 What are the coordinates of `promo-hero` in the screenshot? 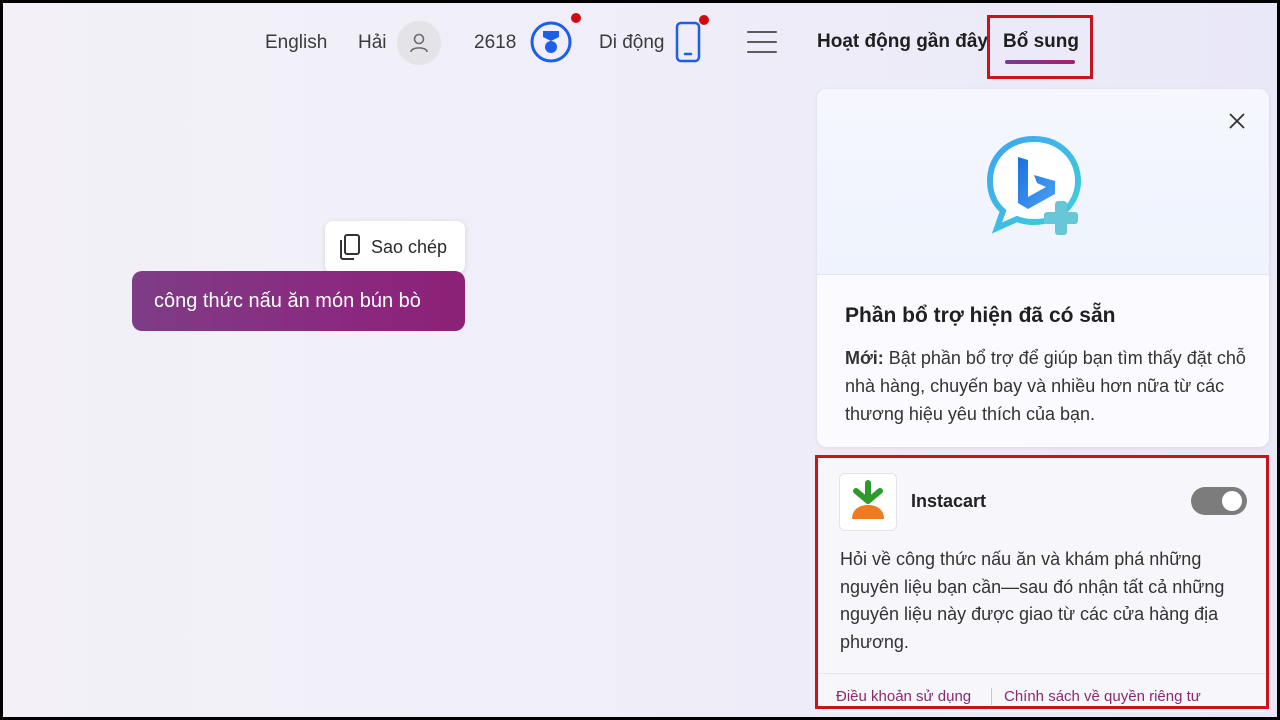 It's located at (1043, 182).